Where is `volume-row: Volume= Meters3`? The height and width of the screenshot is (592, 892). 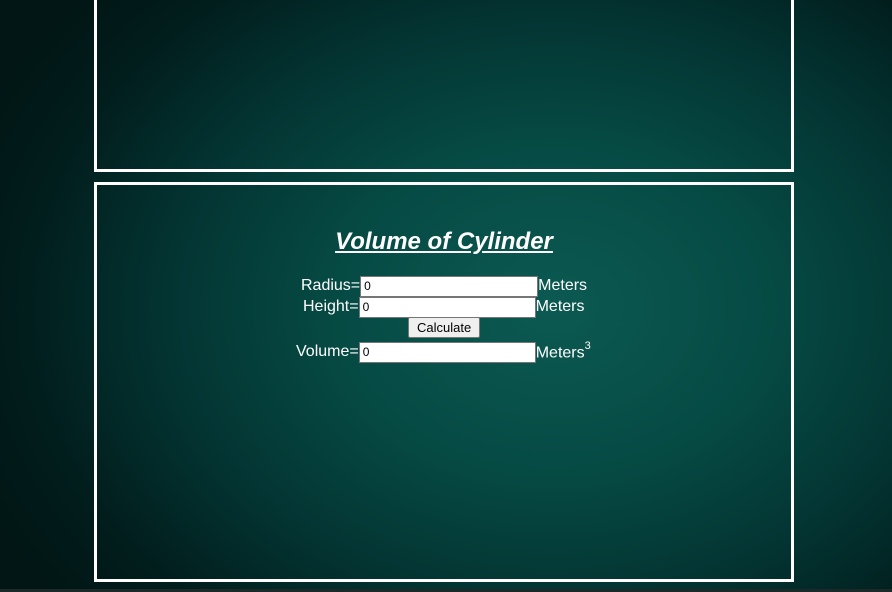
volume-row: Volume= Meters3 is located at coordinates (443, 351).